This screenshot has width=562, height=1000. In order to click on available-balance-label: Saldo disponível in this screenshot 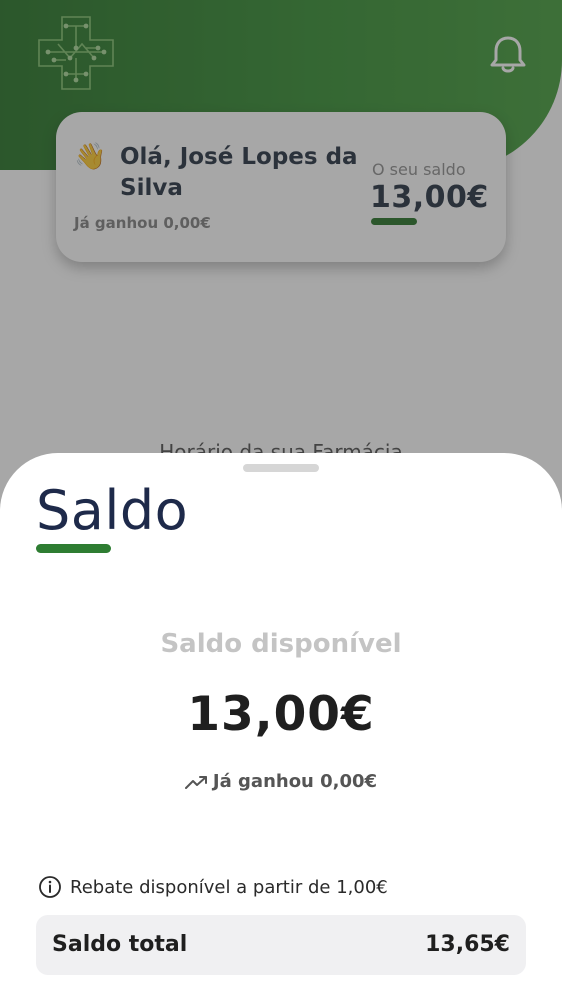, I will do `click(281, 644)`.